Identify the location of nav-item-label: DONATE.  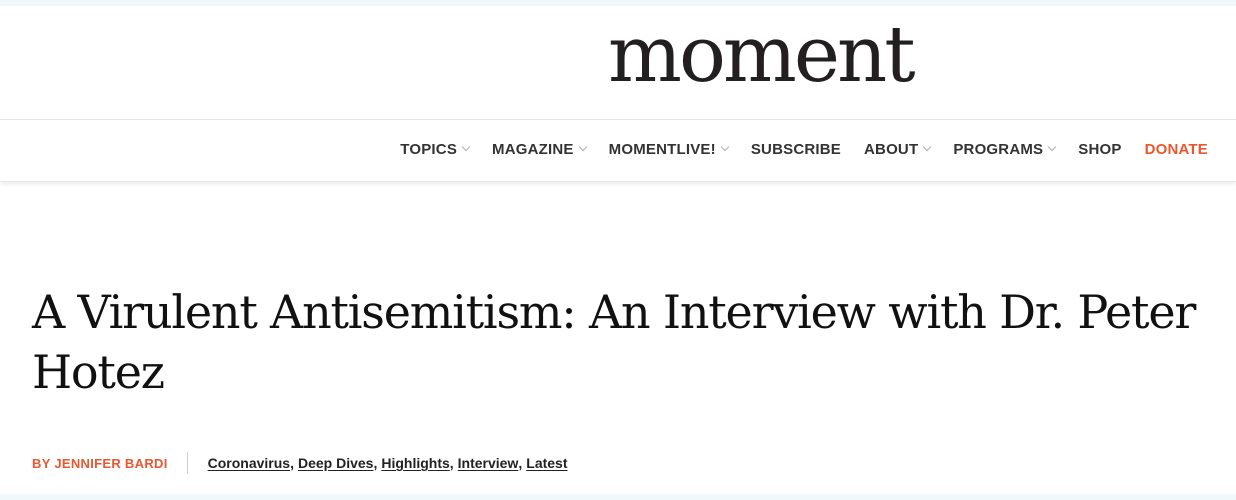
(1176, 149).